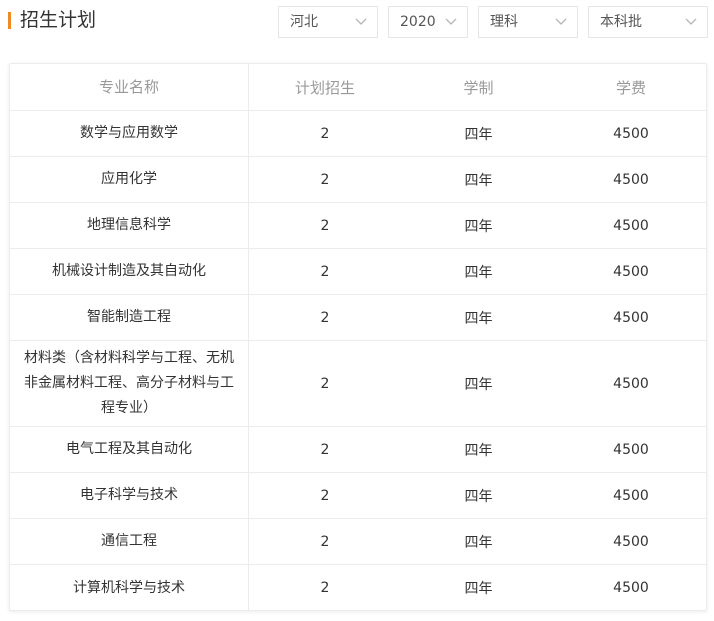  Describe the element at coordinates (129, 449) in the screenshot. I see `major-cell: 电气工程及其自动化` at that location.